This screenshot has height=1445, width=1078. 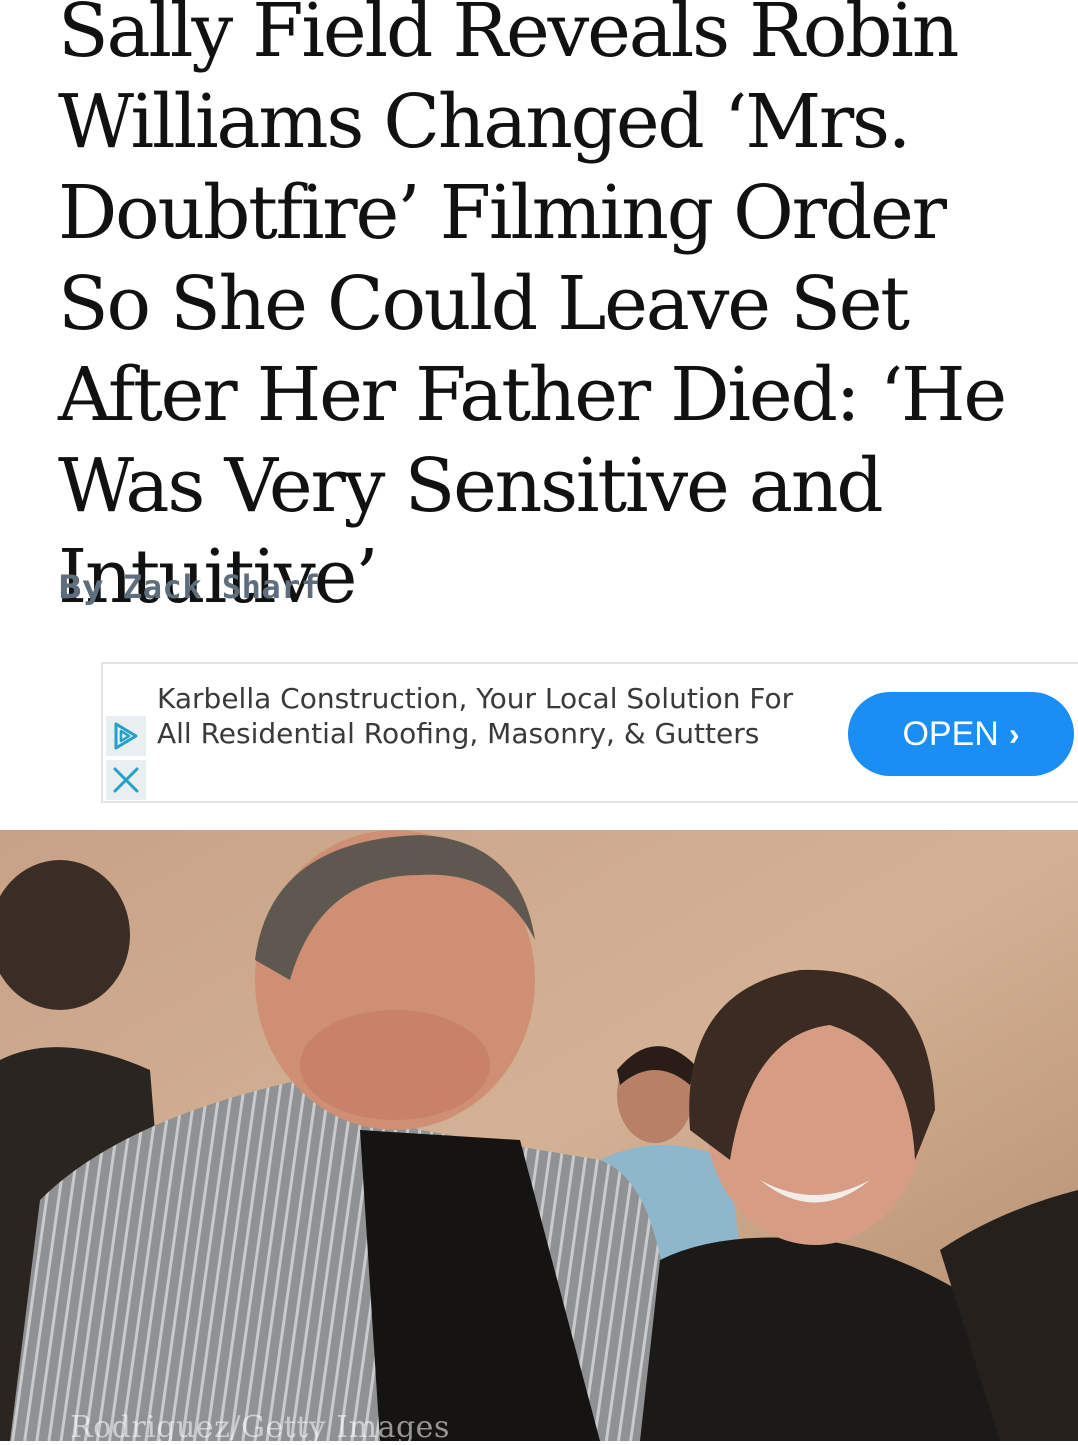 I want to click on chevron-right-icon: ›, so click(x=1014, y=733).